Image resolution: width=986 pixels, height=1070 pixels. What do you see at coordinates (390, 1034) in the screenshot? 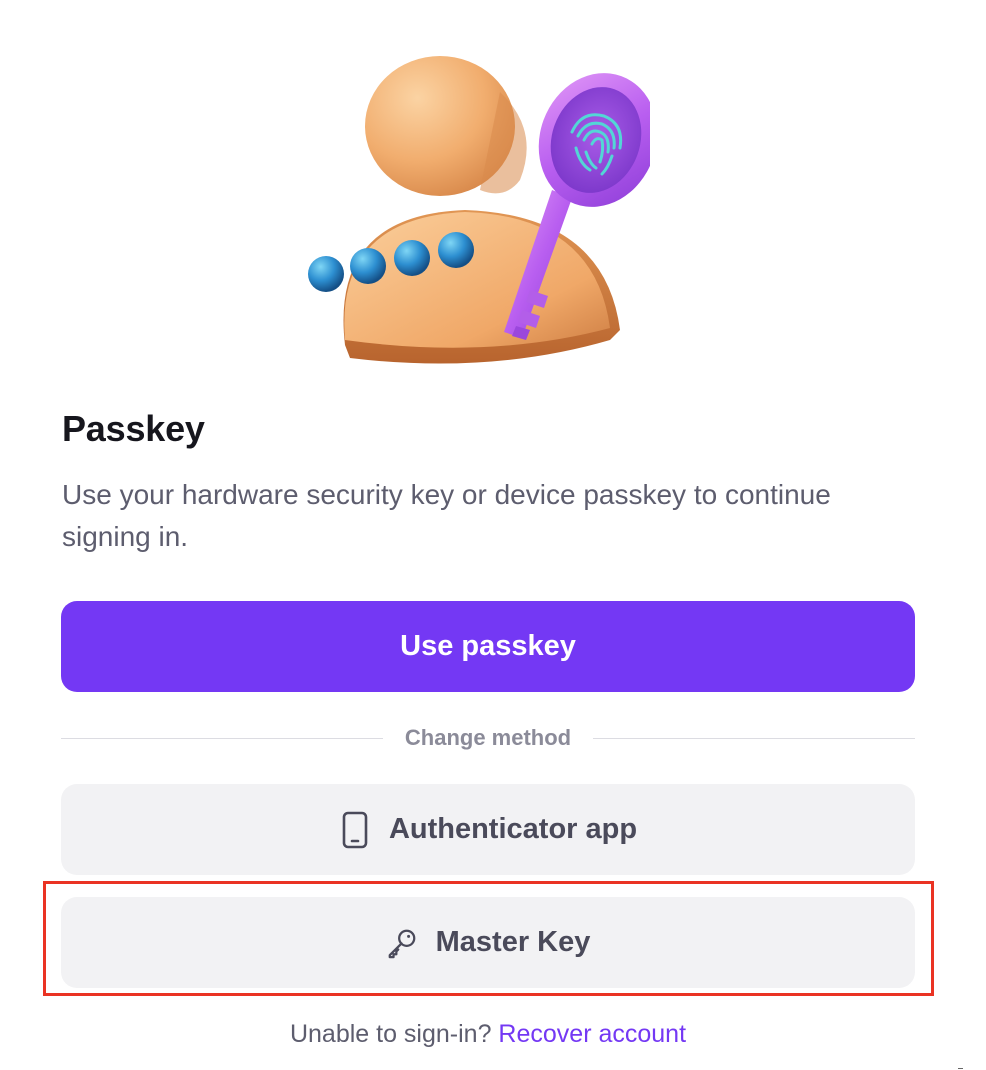
I see `unable-to-signin-text: Unable to sign-in?` at bounding box center [390, 1034].